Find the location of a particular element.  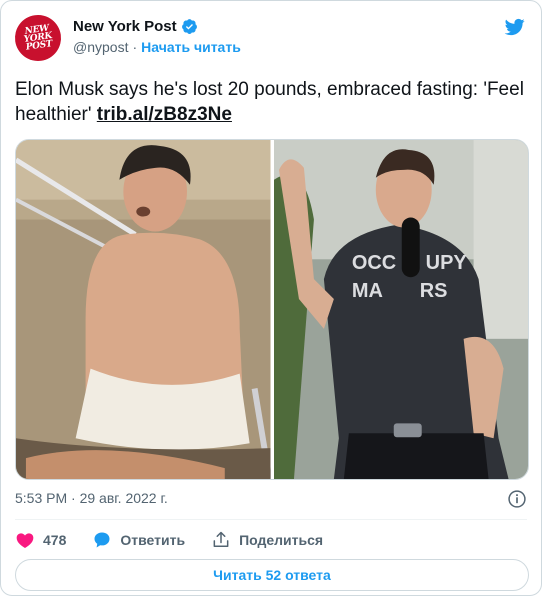

share-button: Поделиться is located at coordinates (267, 540).